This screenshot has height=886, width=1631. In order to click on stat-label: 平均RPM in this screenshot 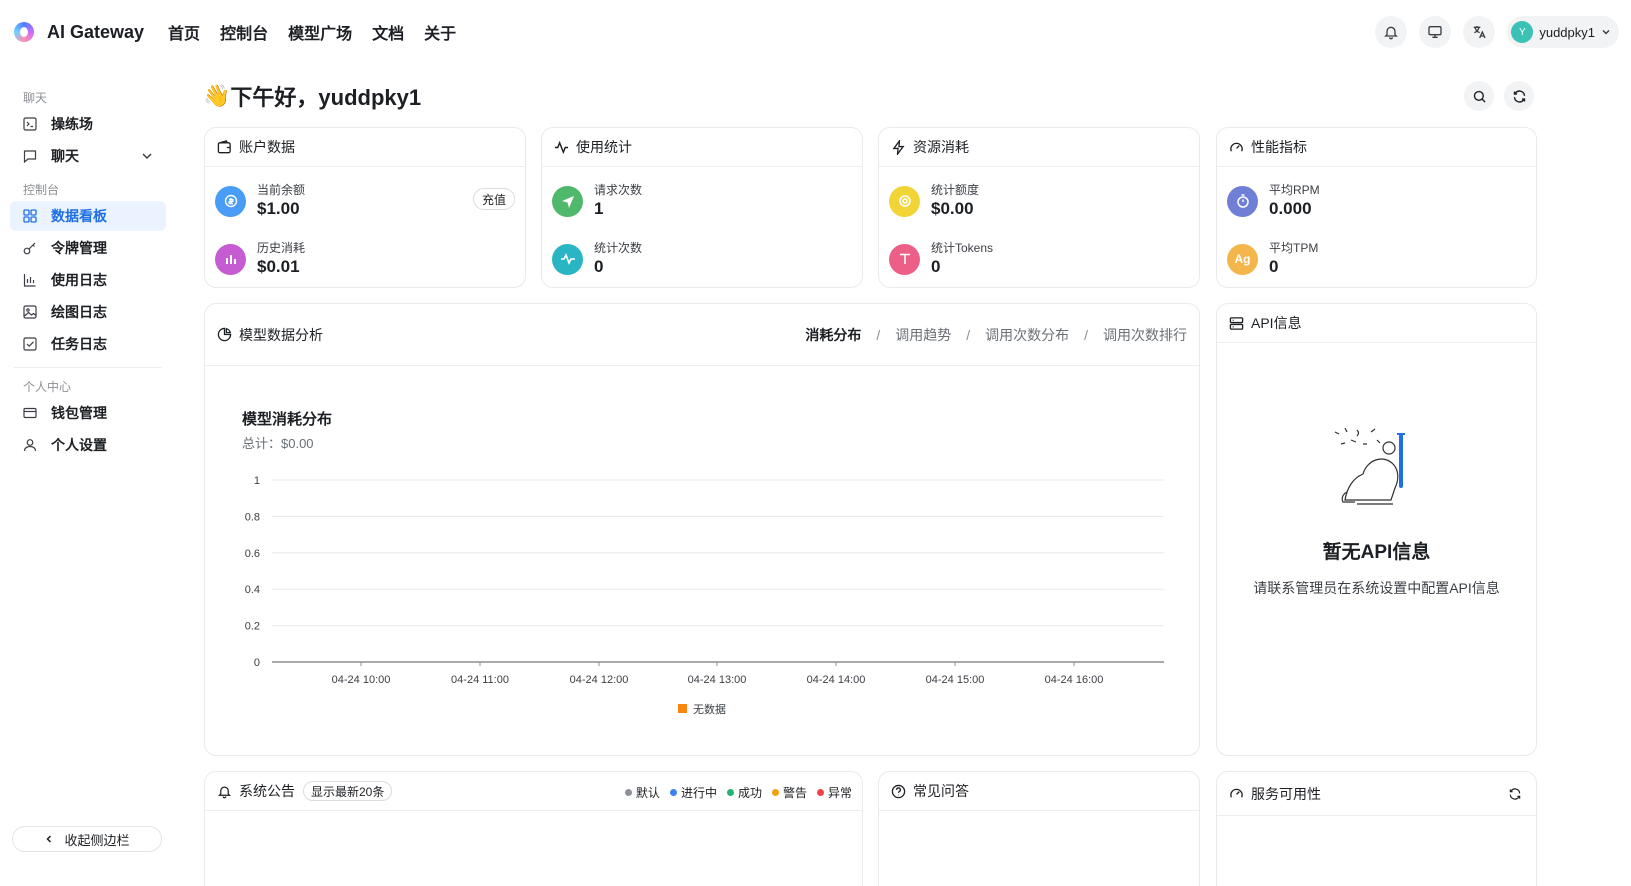, I will do `click(1294, 190)`.